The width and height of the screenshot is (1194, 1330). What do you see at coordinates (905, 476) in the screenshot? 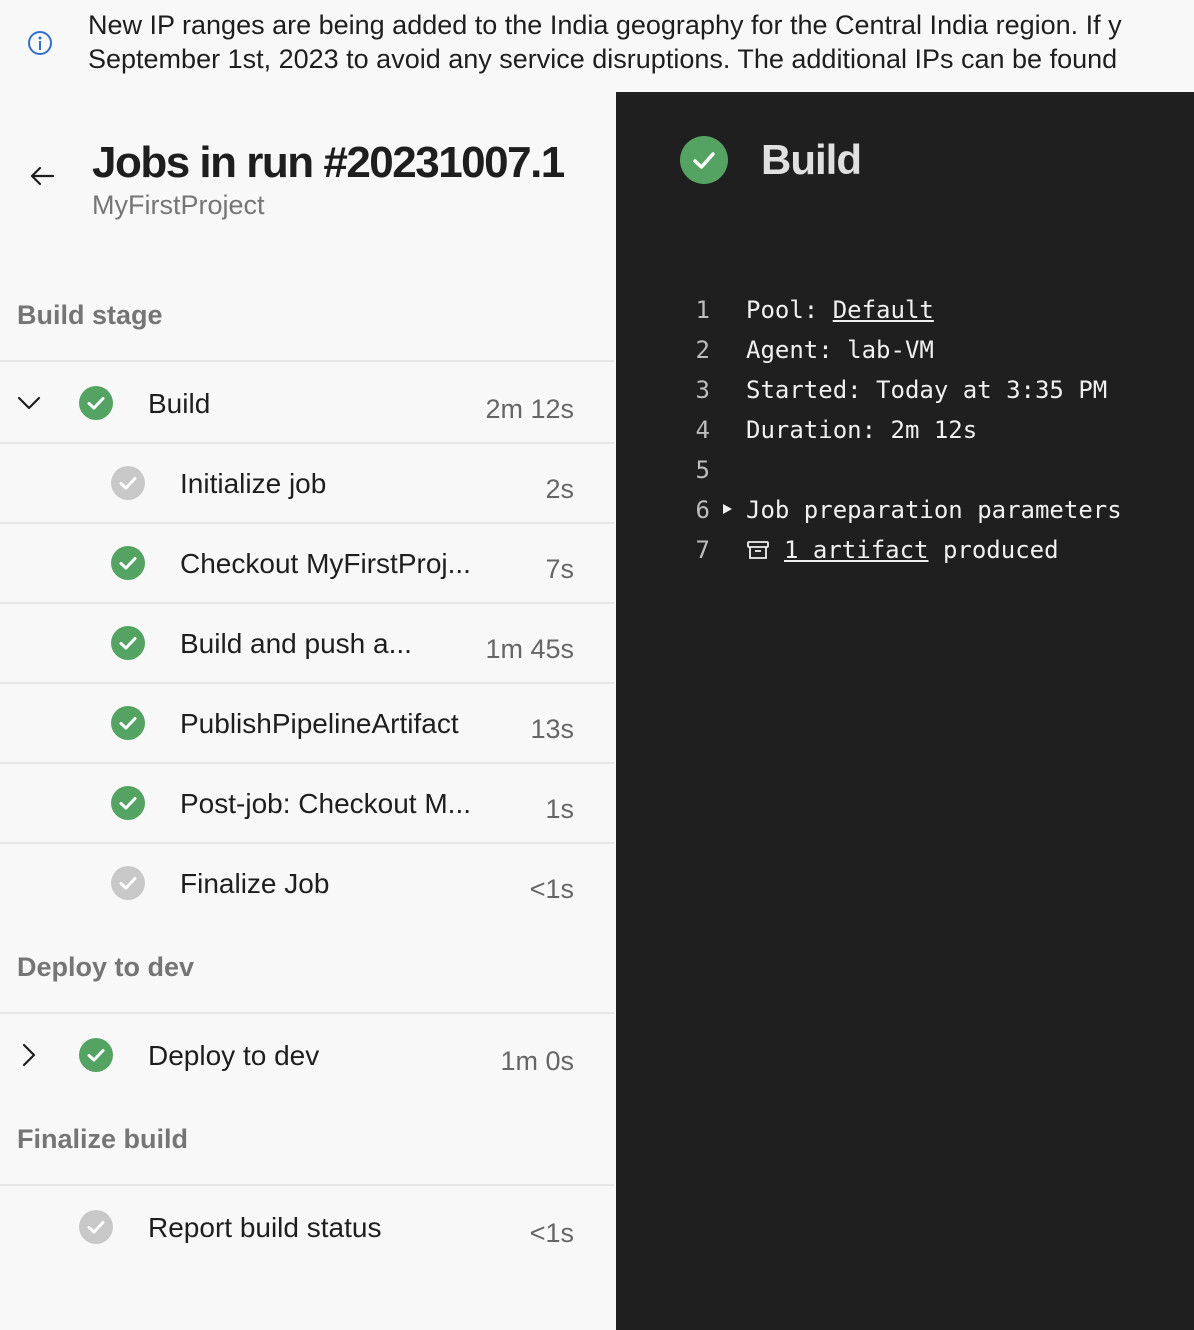
I see `log-line: 5` at bounding box center [905, 476].